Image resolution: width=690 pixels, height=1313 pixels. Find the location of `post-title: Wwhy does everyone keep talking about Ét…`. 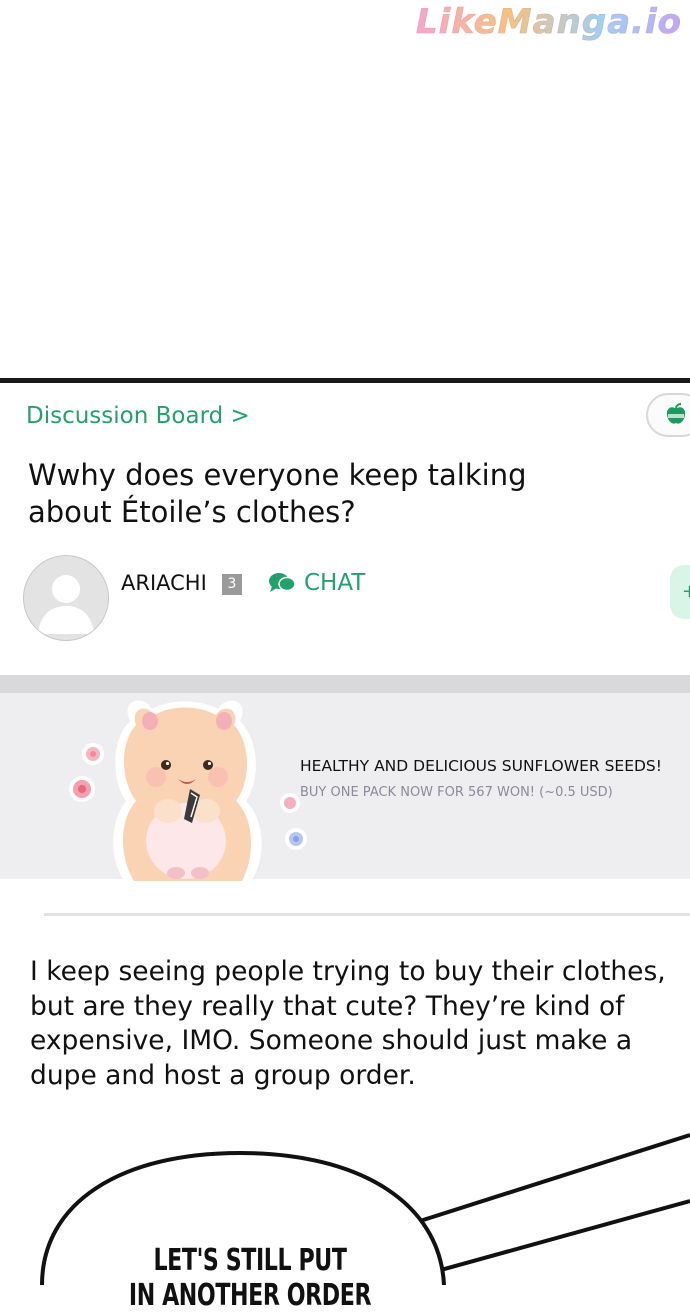

post-title: Wwhy does everyone keep talking about Ét… is located at coordinates (277, 493).